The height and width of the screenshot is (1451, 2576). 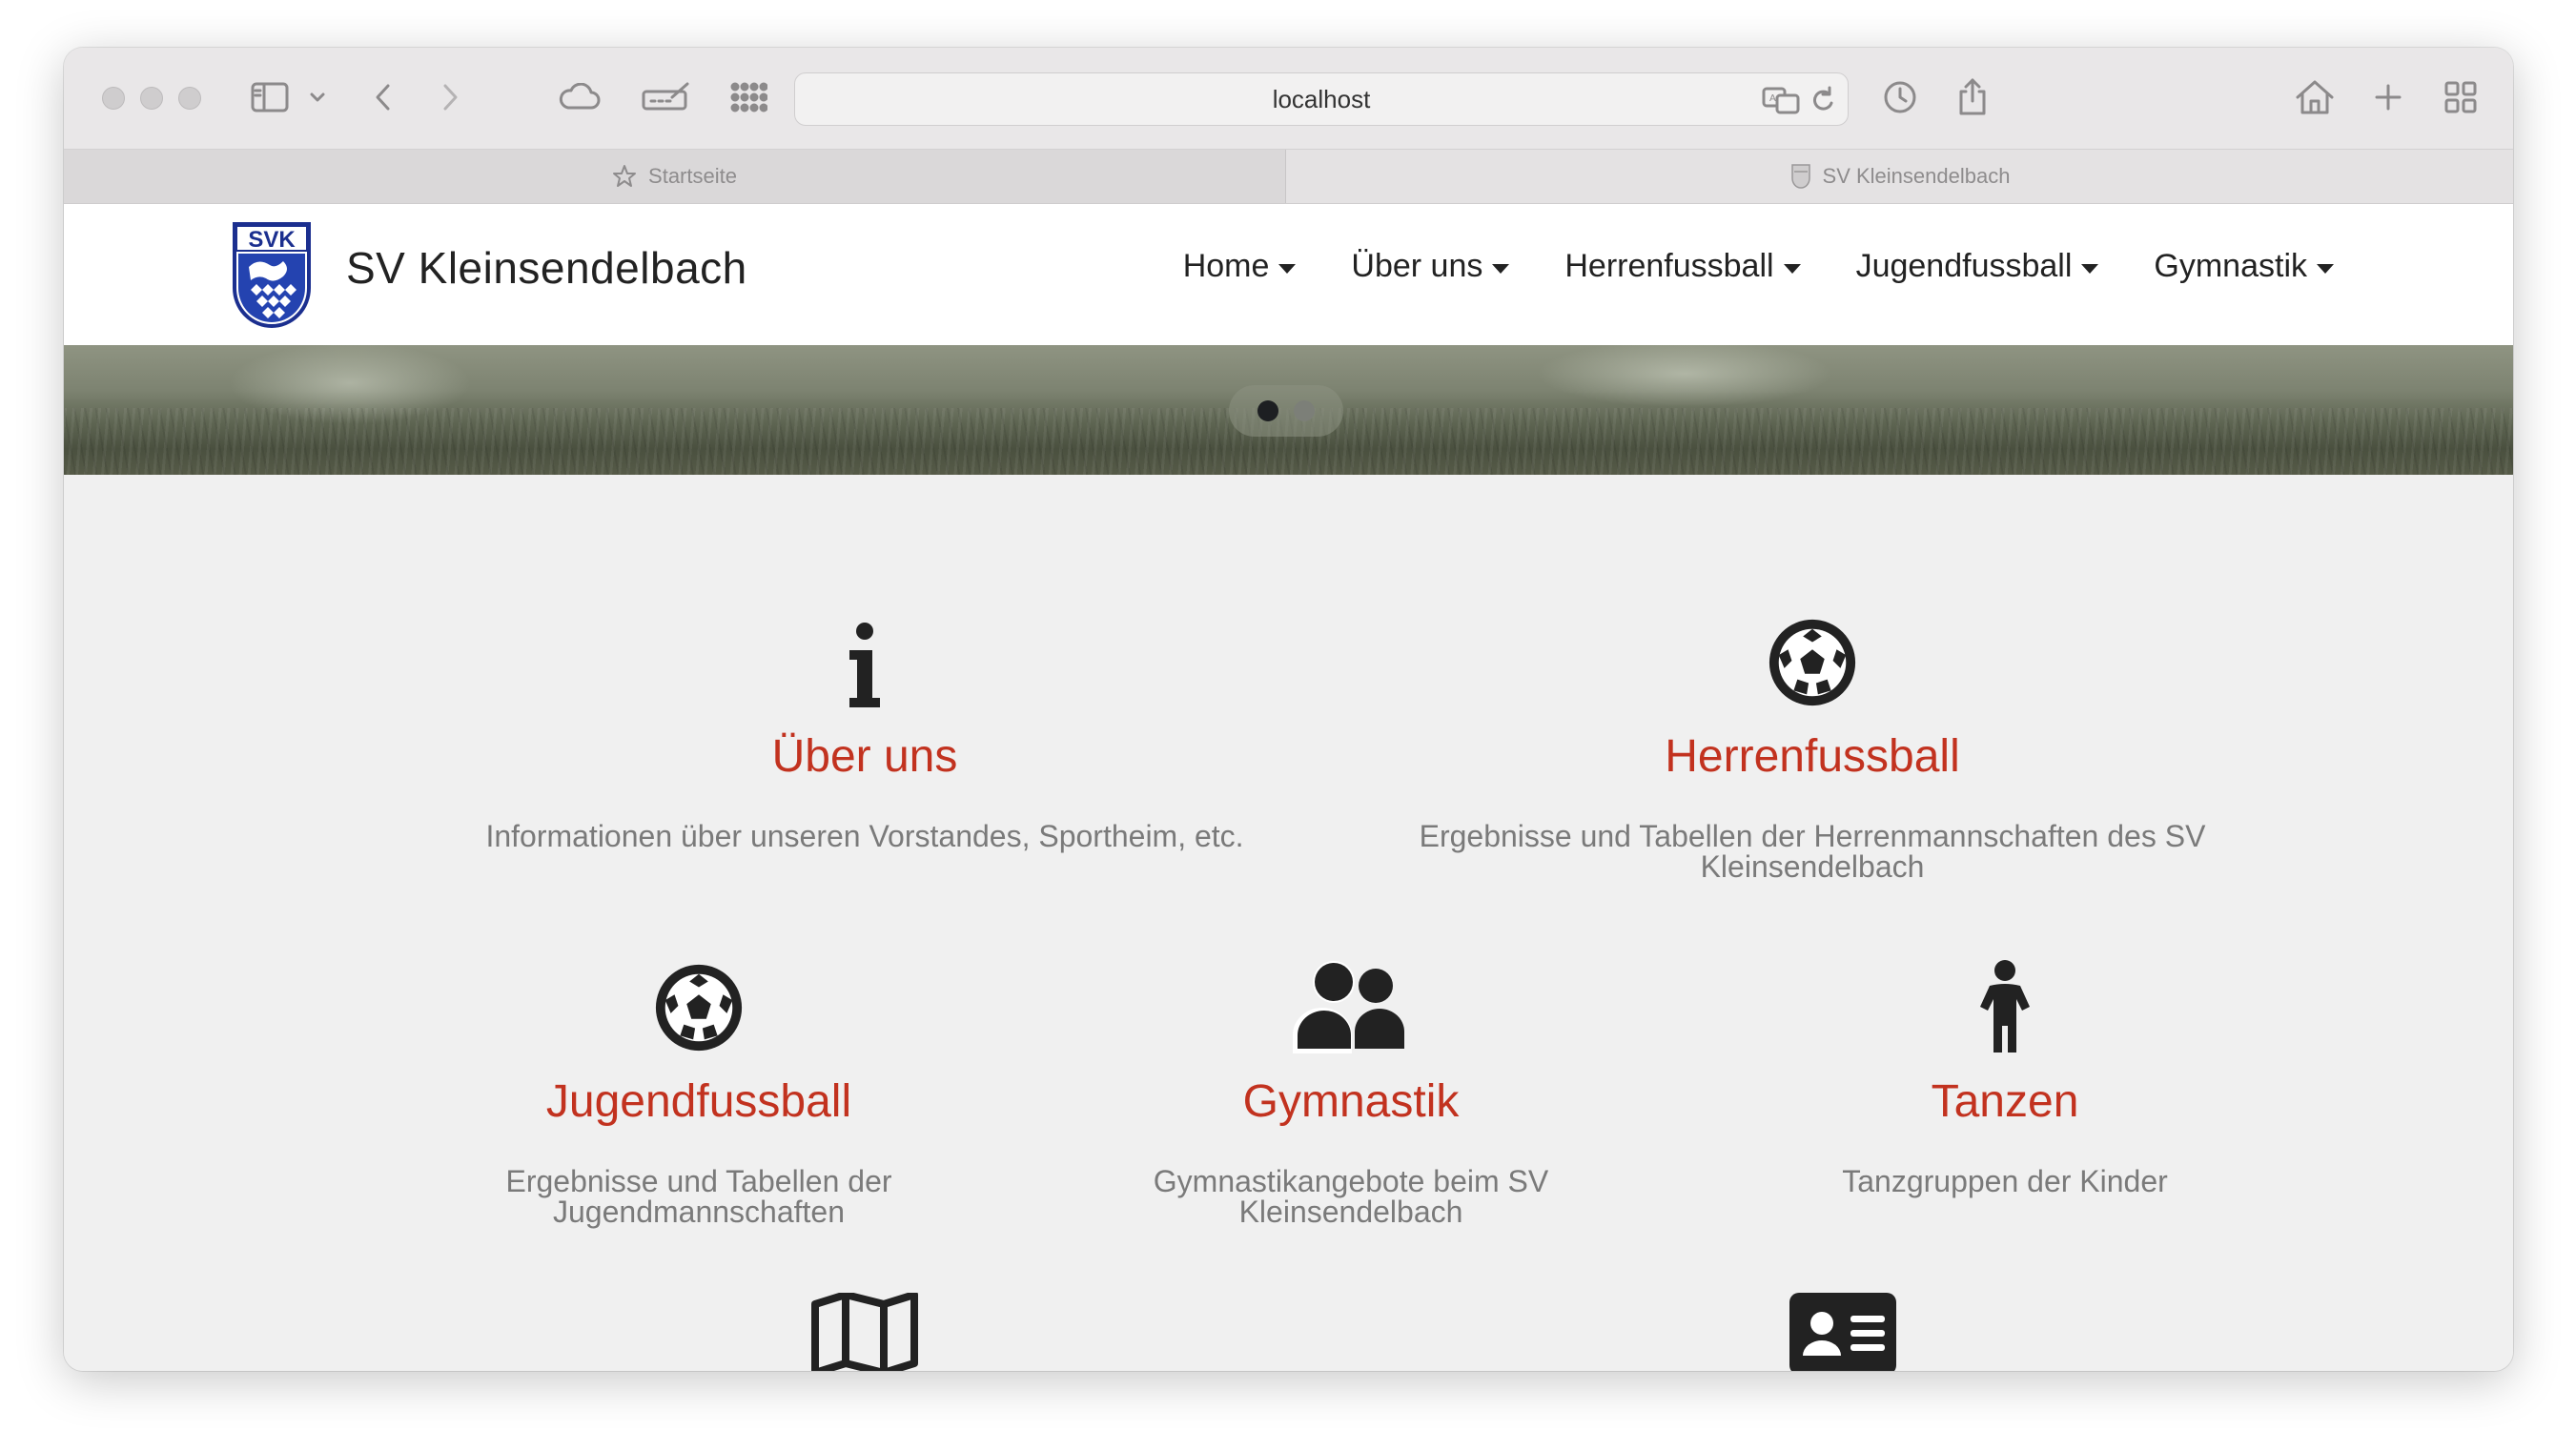 I want to click on browser-toolbar: localhost A, so click(x=1288, y=99).